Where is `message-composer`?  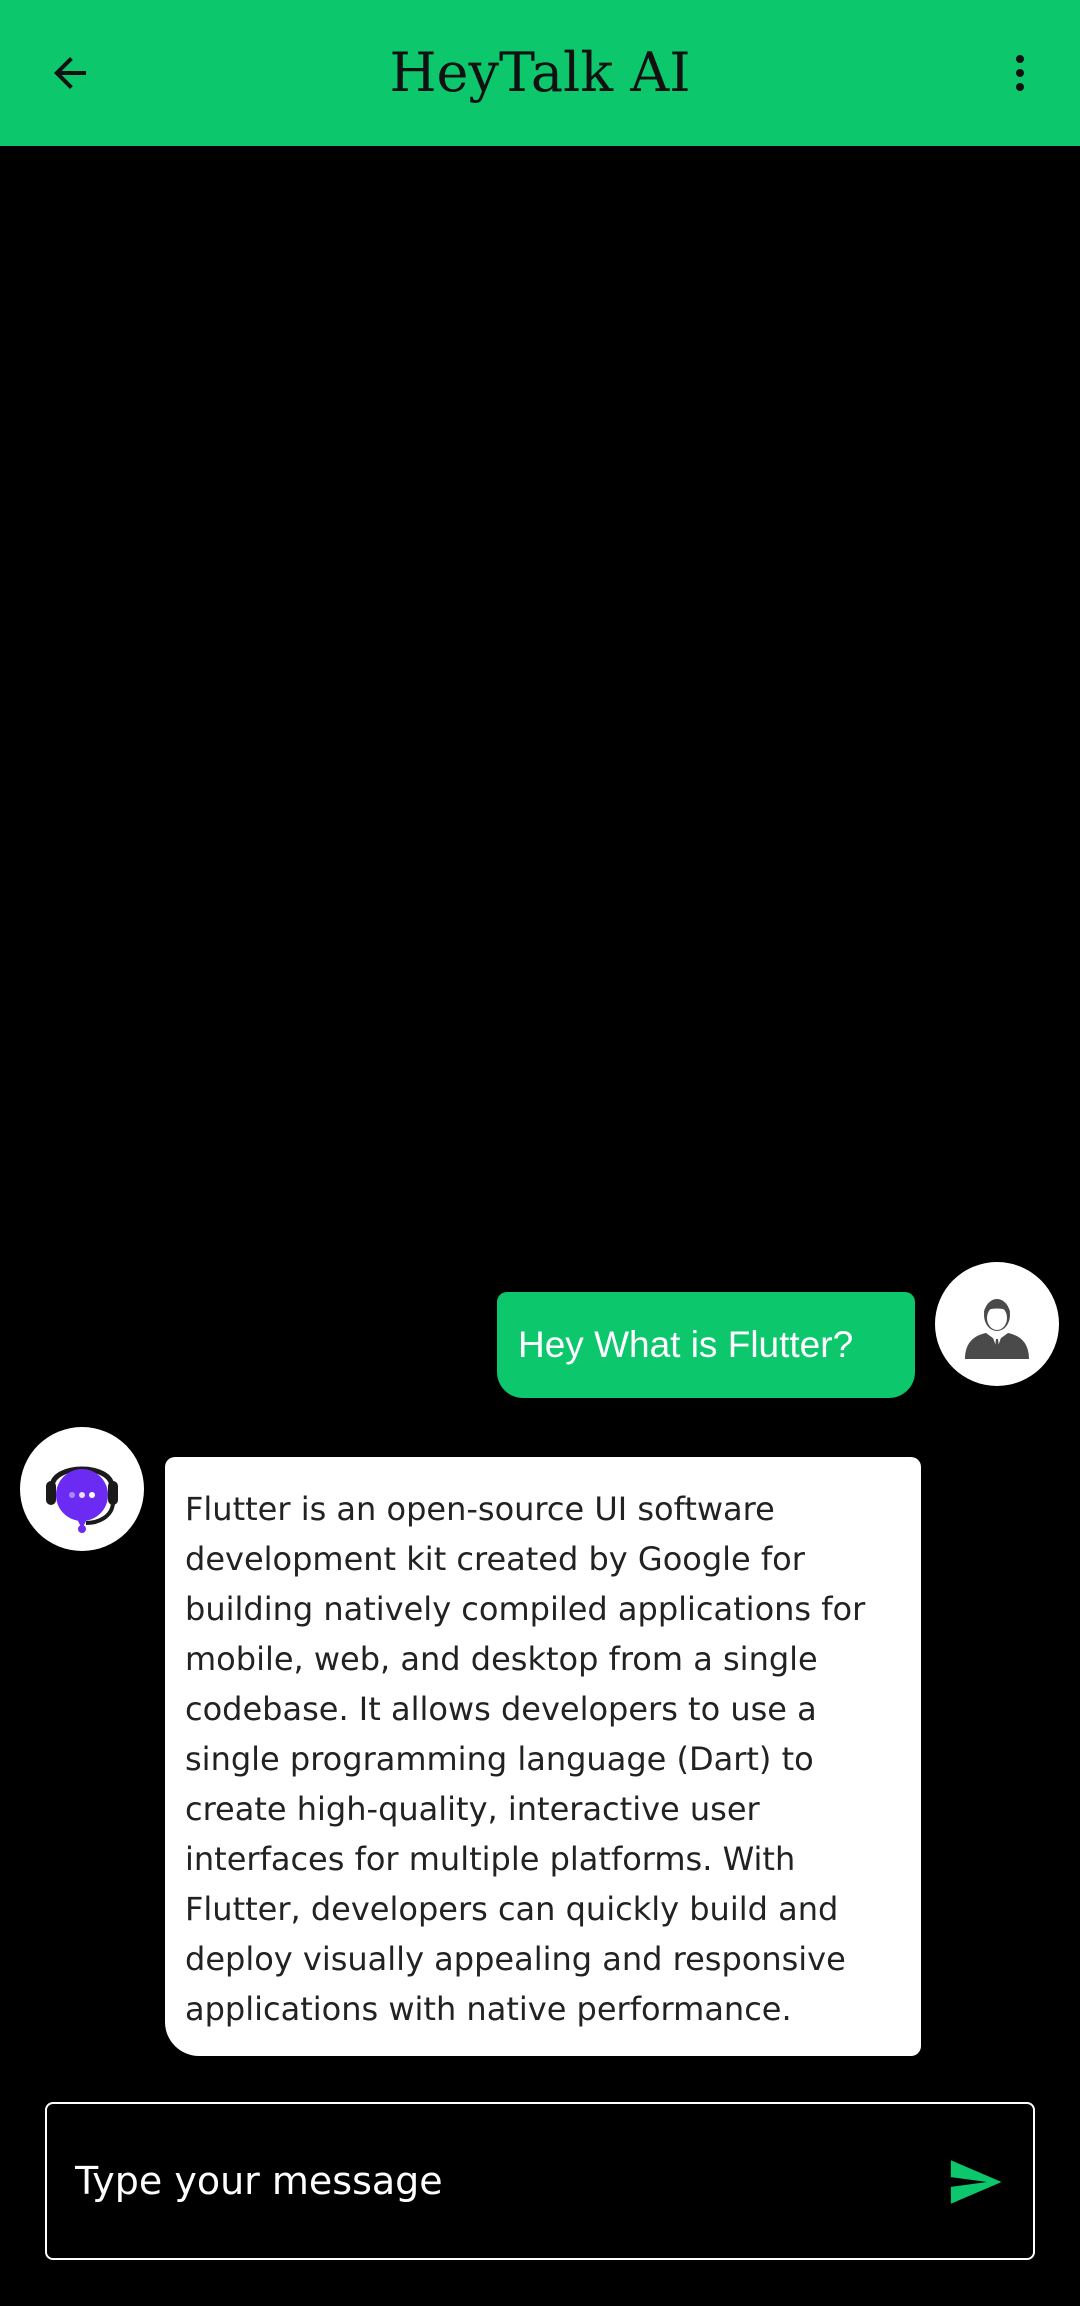
message-composer is located at coordinates (540, 2181).